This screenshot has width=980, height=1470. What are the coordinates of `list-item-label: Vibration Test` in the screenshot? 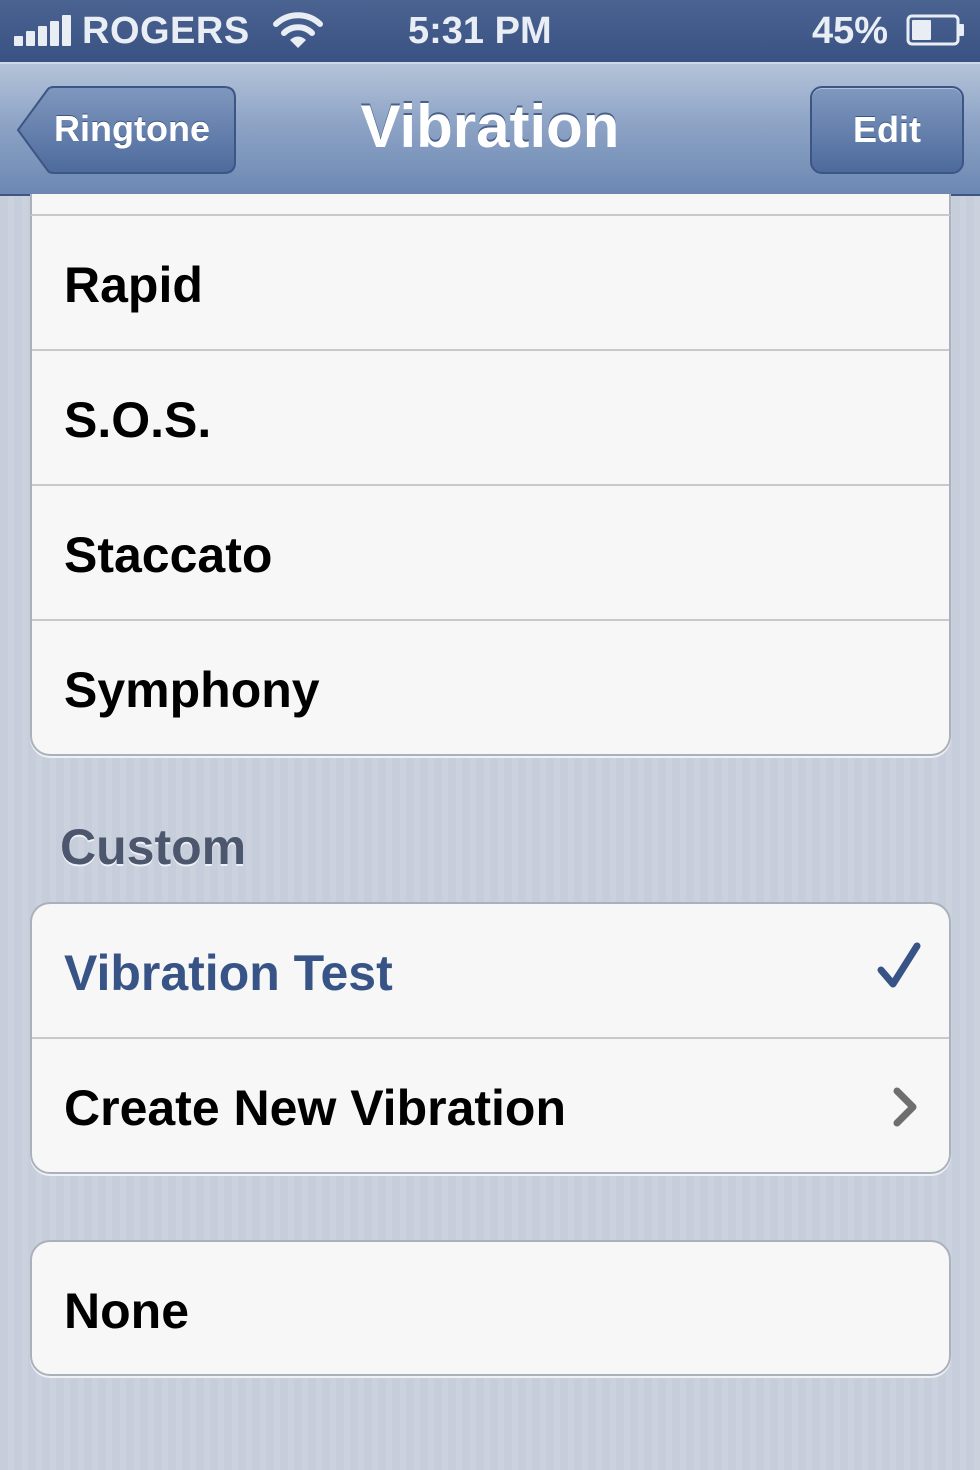 It's located at (228, 973).